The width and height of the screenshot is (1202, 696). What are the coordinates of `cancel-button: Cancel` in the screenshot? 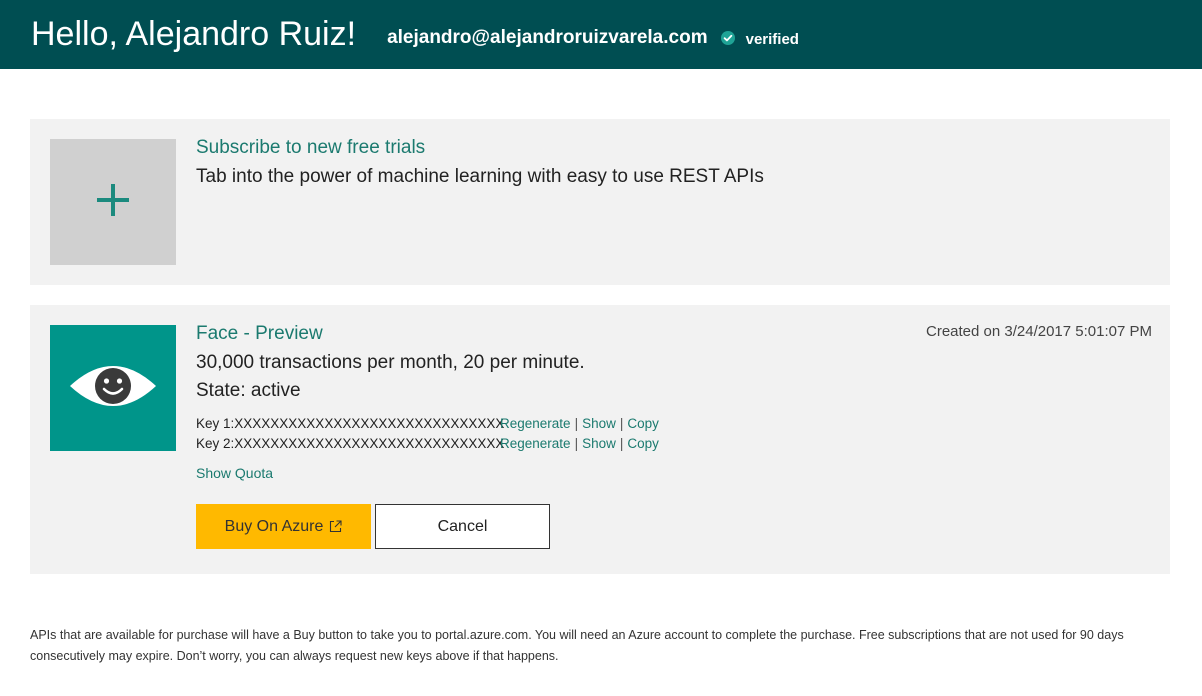 It's located at (462, 526).